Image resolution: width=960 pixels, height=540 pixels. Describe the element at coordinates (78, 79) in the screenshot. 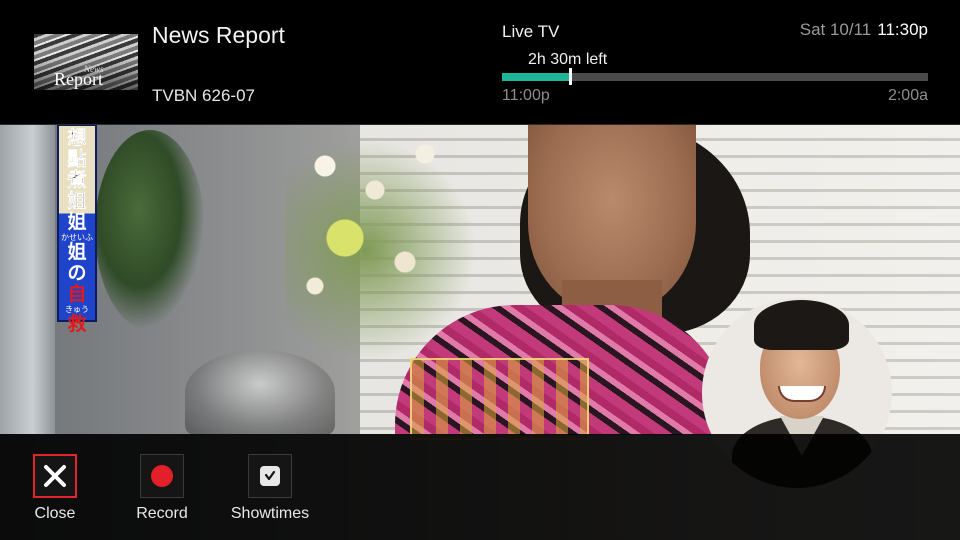

I see `thumbnail-big-text: Report` at that location.